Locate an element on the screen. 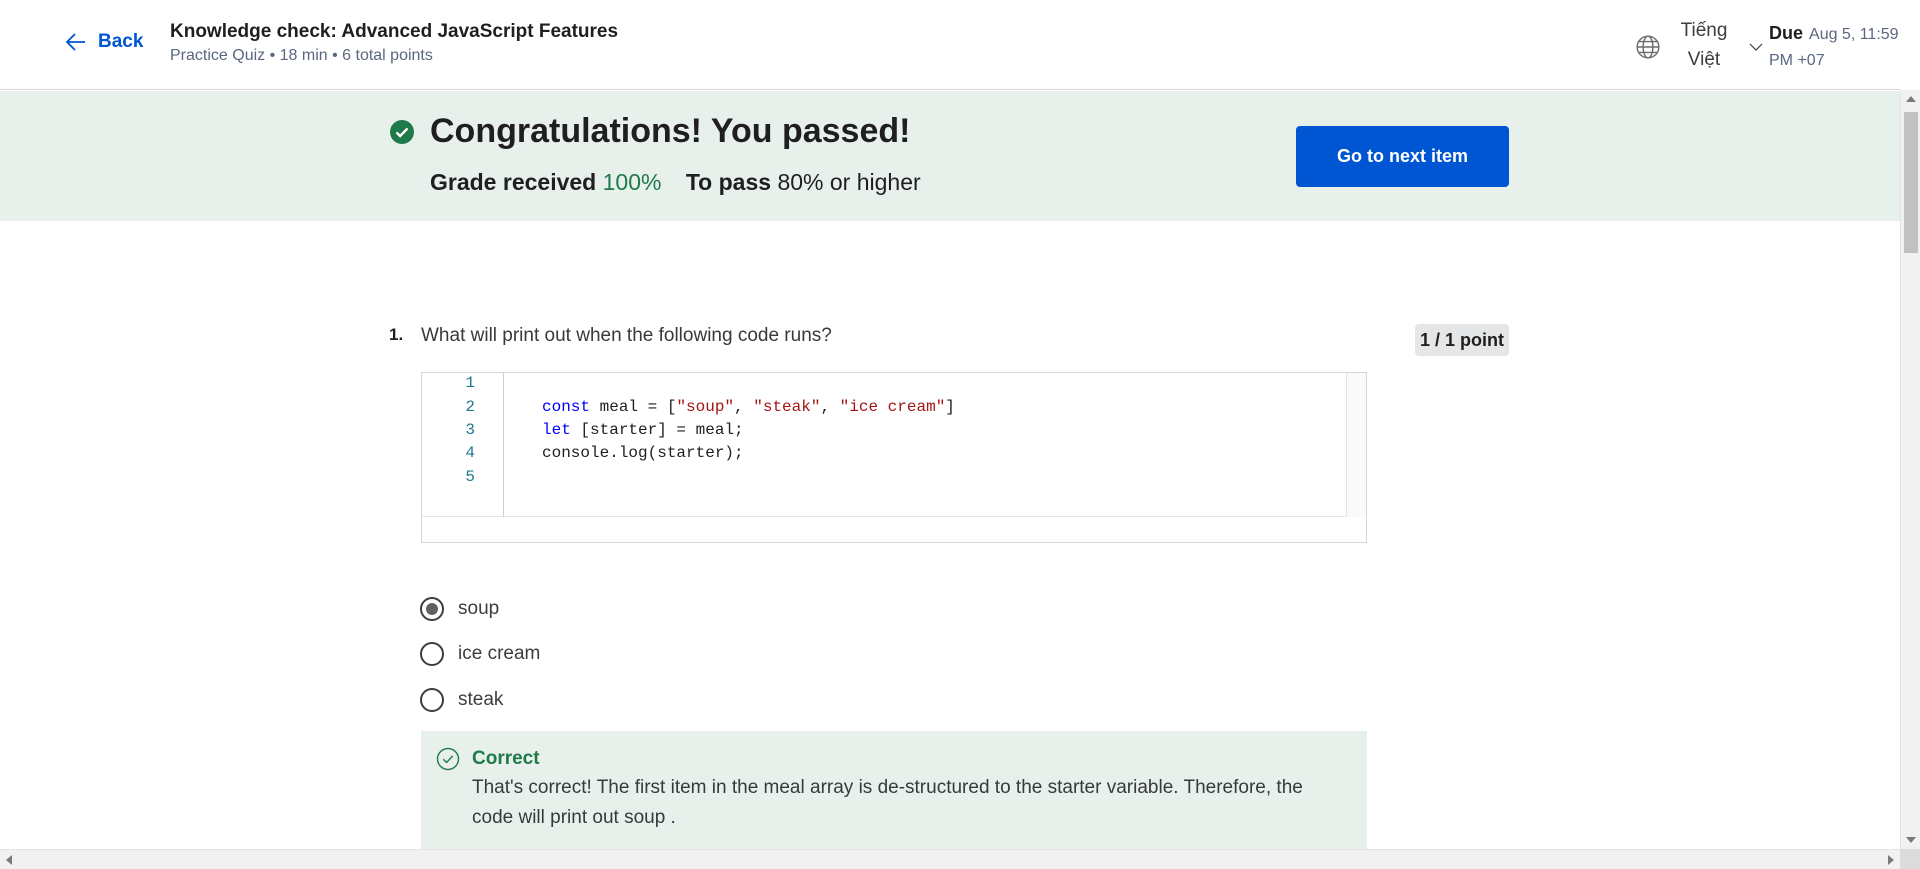 This screenshot has height=869, width=1920. option-label: steak is located at coordinates (481, 699).